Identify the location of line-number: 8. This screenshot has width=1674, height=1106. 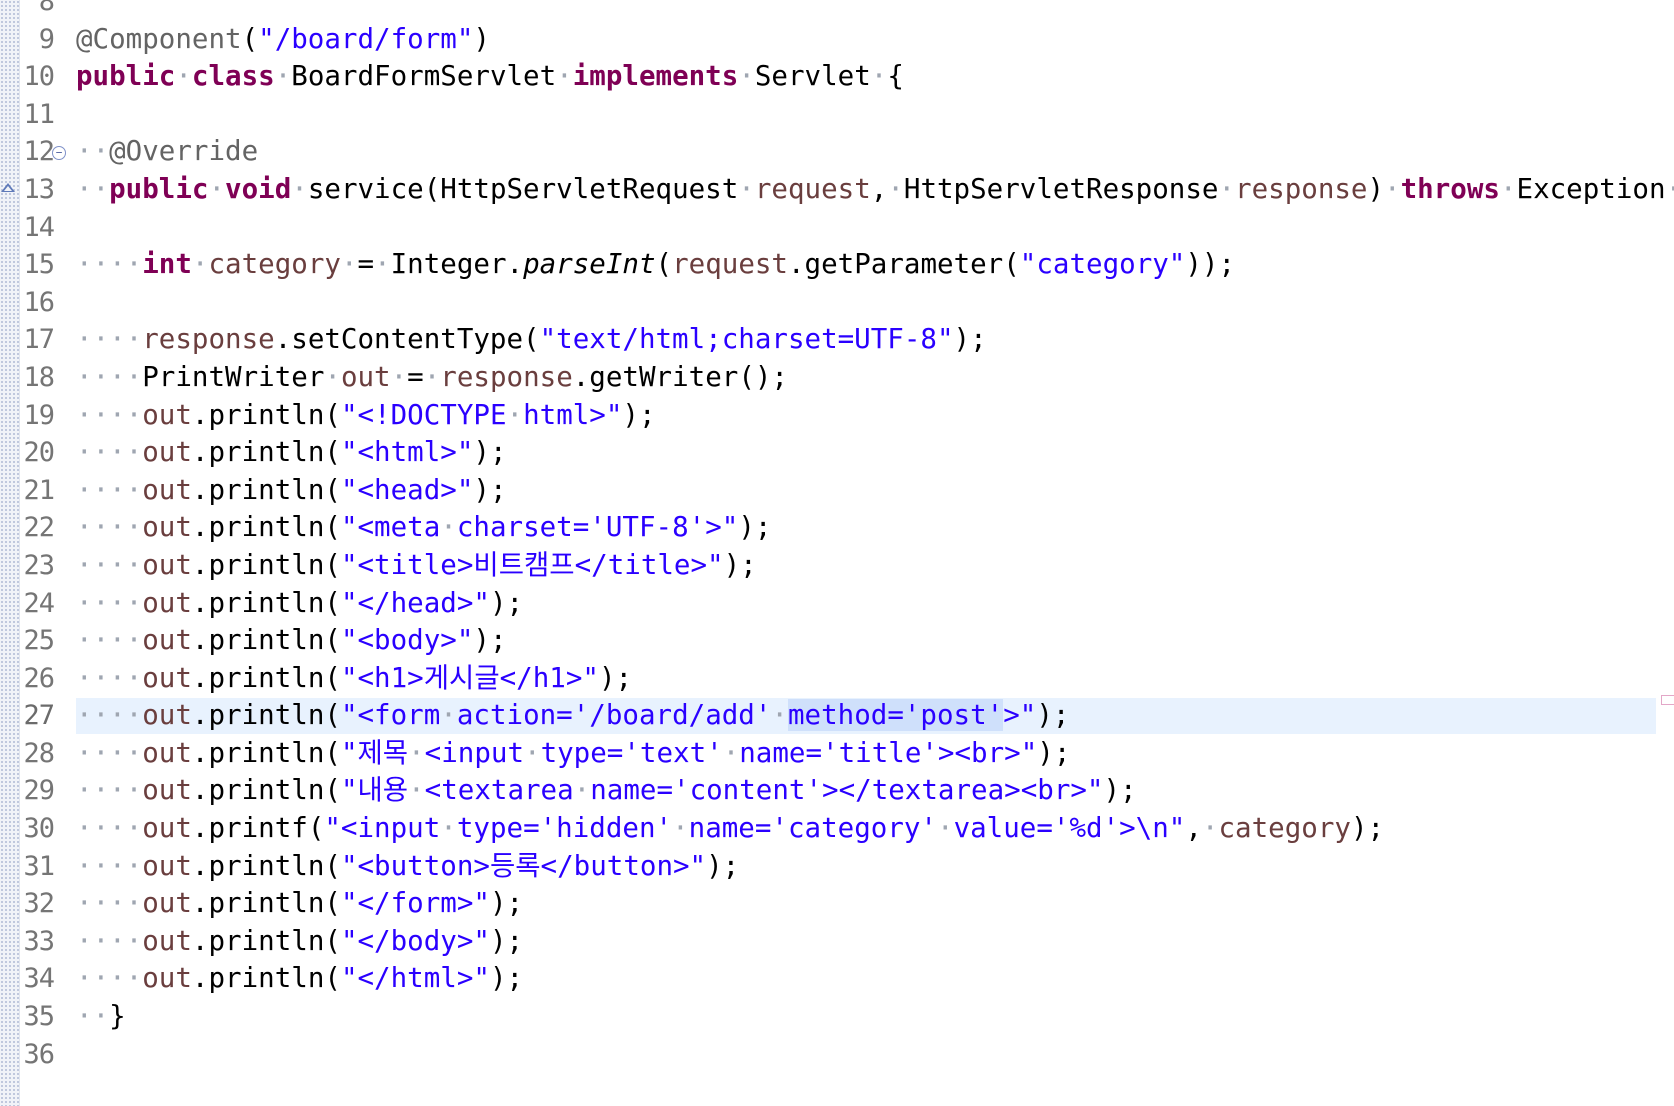
(37, 10).